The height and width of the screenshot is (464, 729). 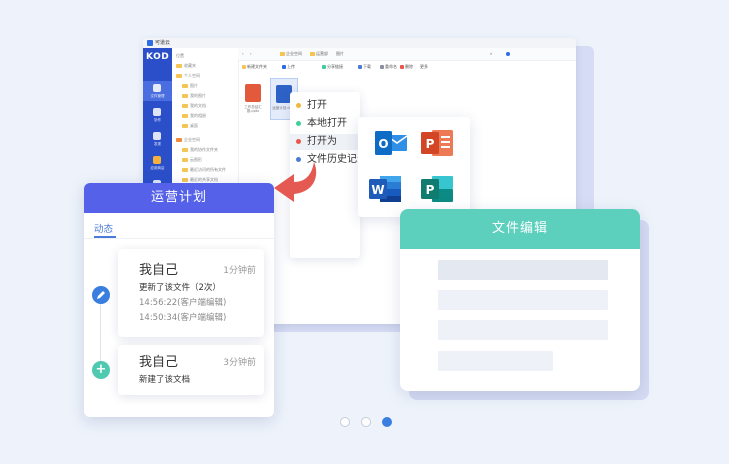 I want to click on entry-action: 新建了该文档, so click(x=165, y=380).